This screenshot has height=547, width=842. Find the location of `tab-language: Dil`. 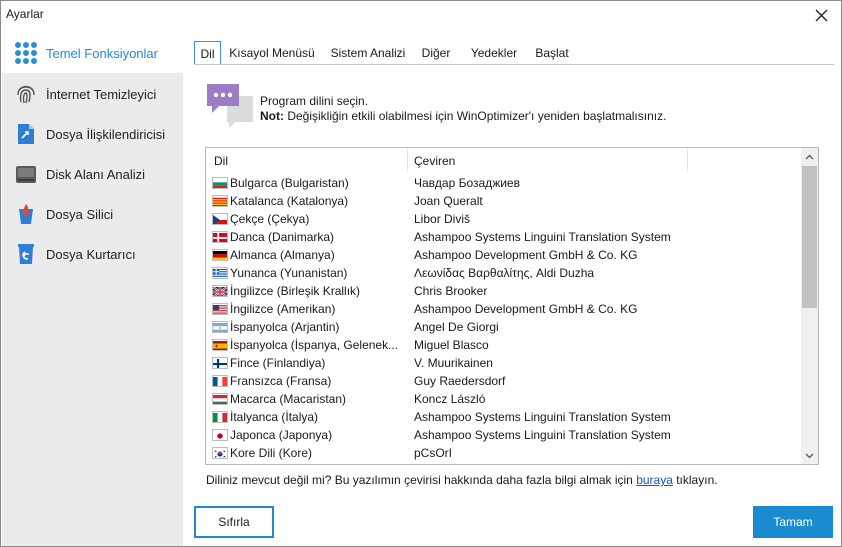

tab-language: Dil is located at coordinates (207, 53).